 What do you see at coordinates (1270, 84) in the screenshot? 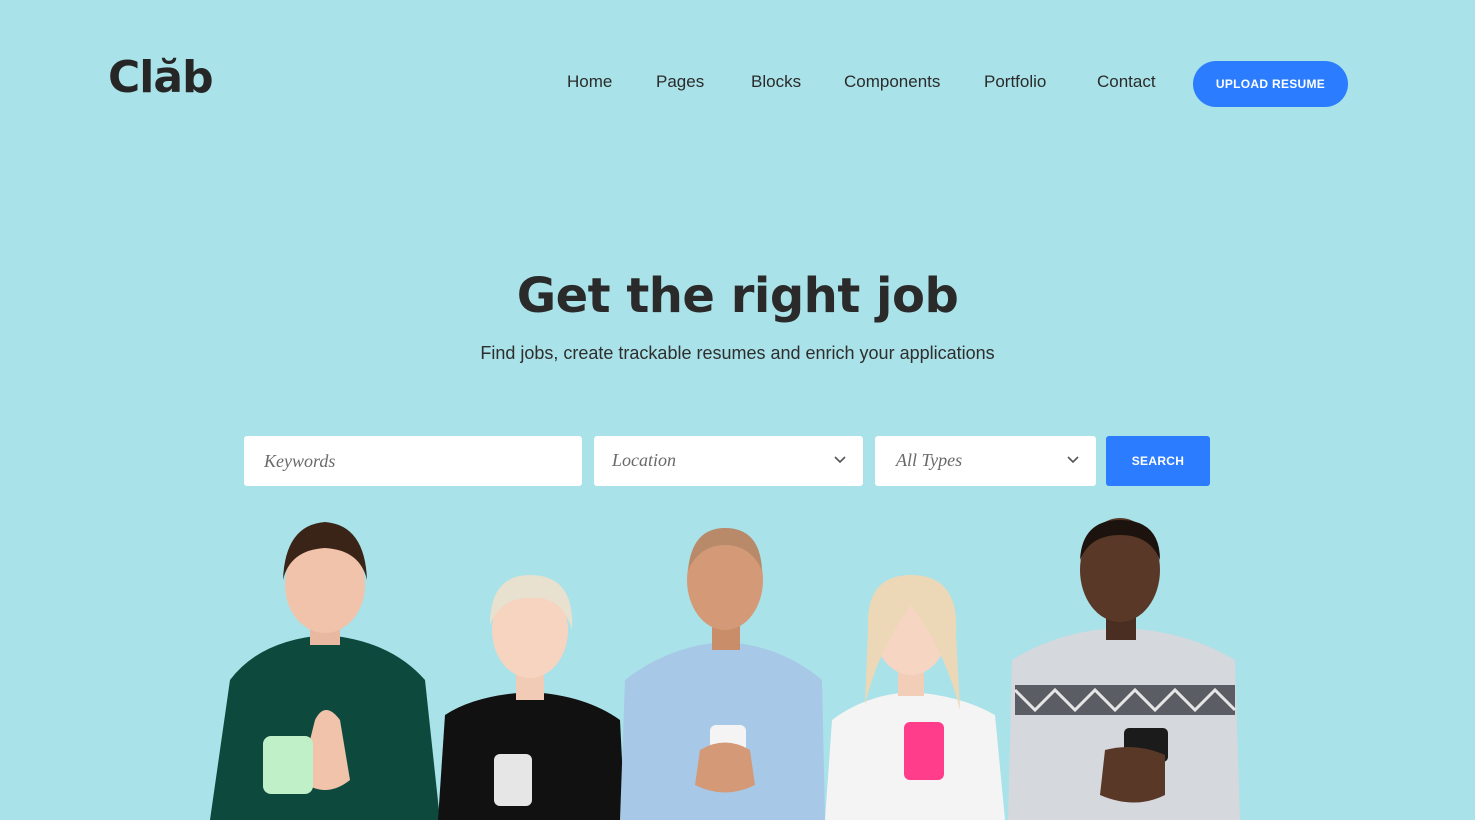
I see `upload-resume-button: UPLOAD RESUME` at bounding box center [1270, 84].